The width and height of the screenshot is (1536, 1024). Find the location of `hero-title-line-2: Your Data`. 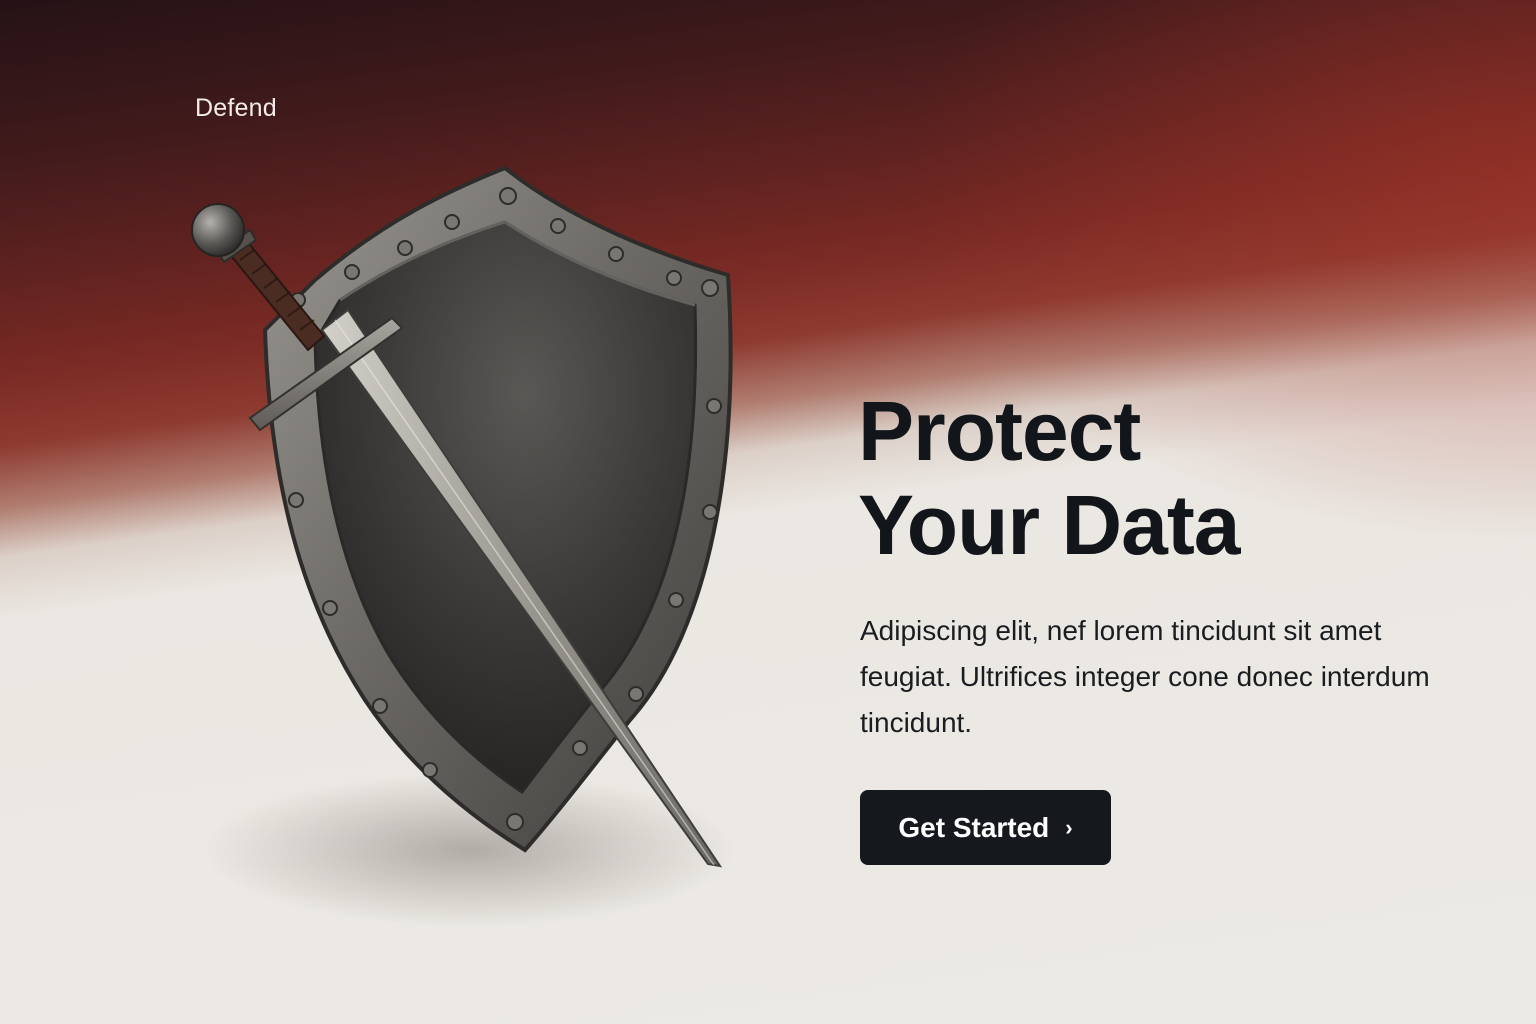

hero-title-line-2: Your Data is located at coordinates (1049, 525).